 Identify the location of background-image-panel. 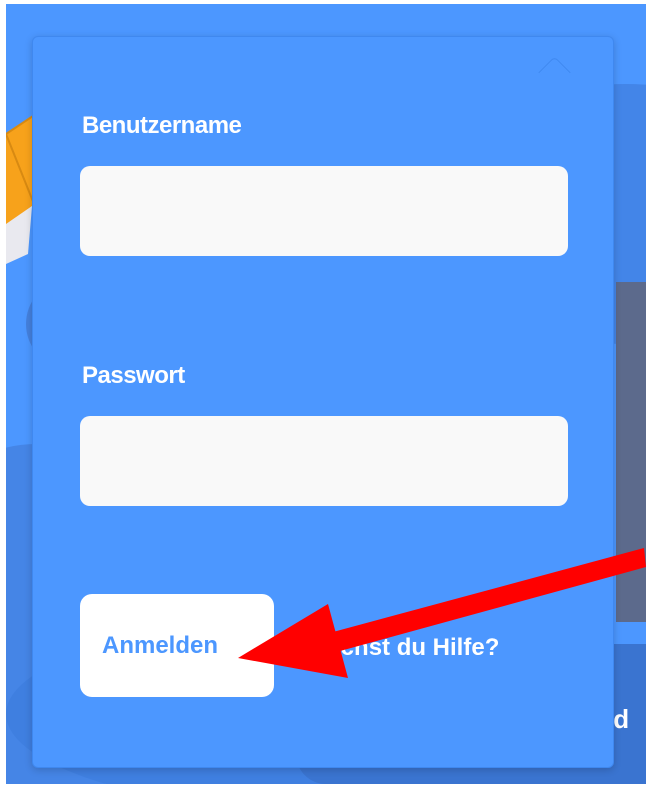
(631, 452).